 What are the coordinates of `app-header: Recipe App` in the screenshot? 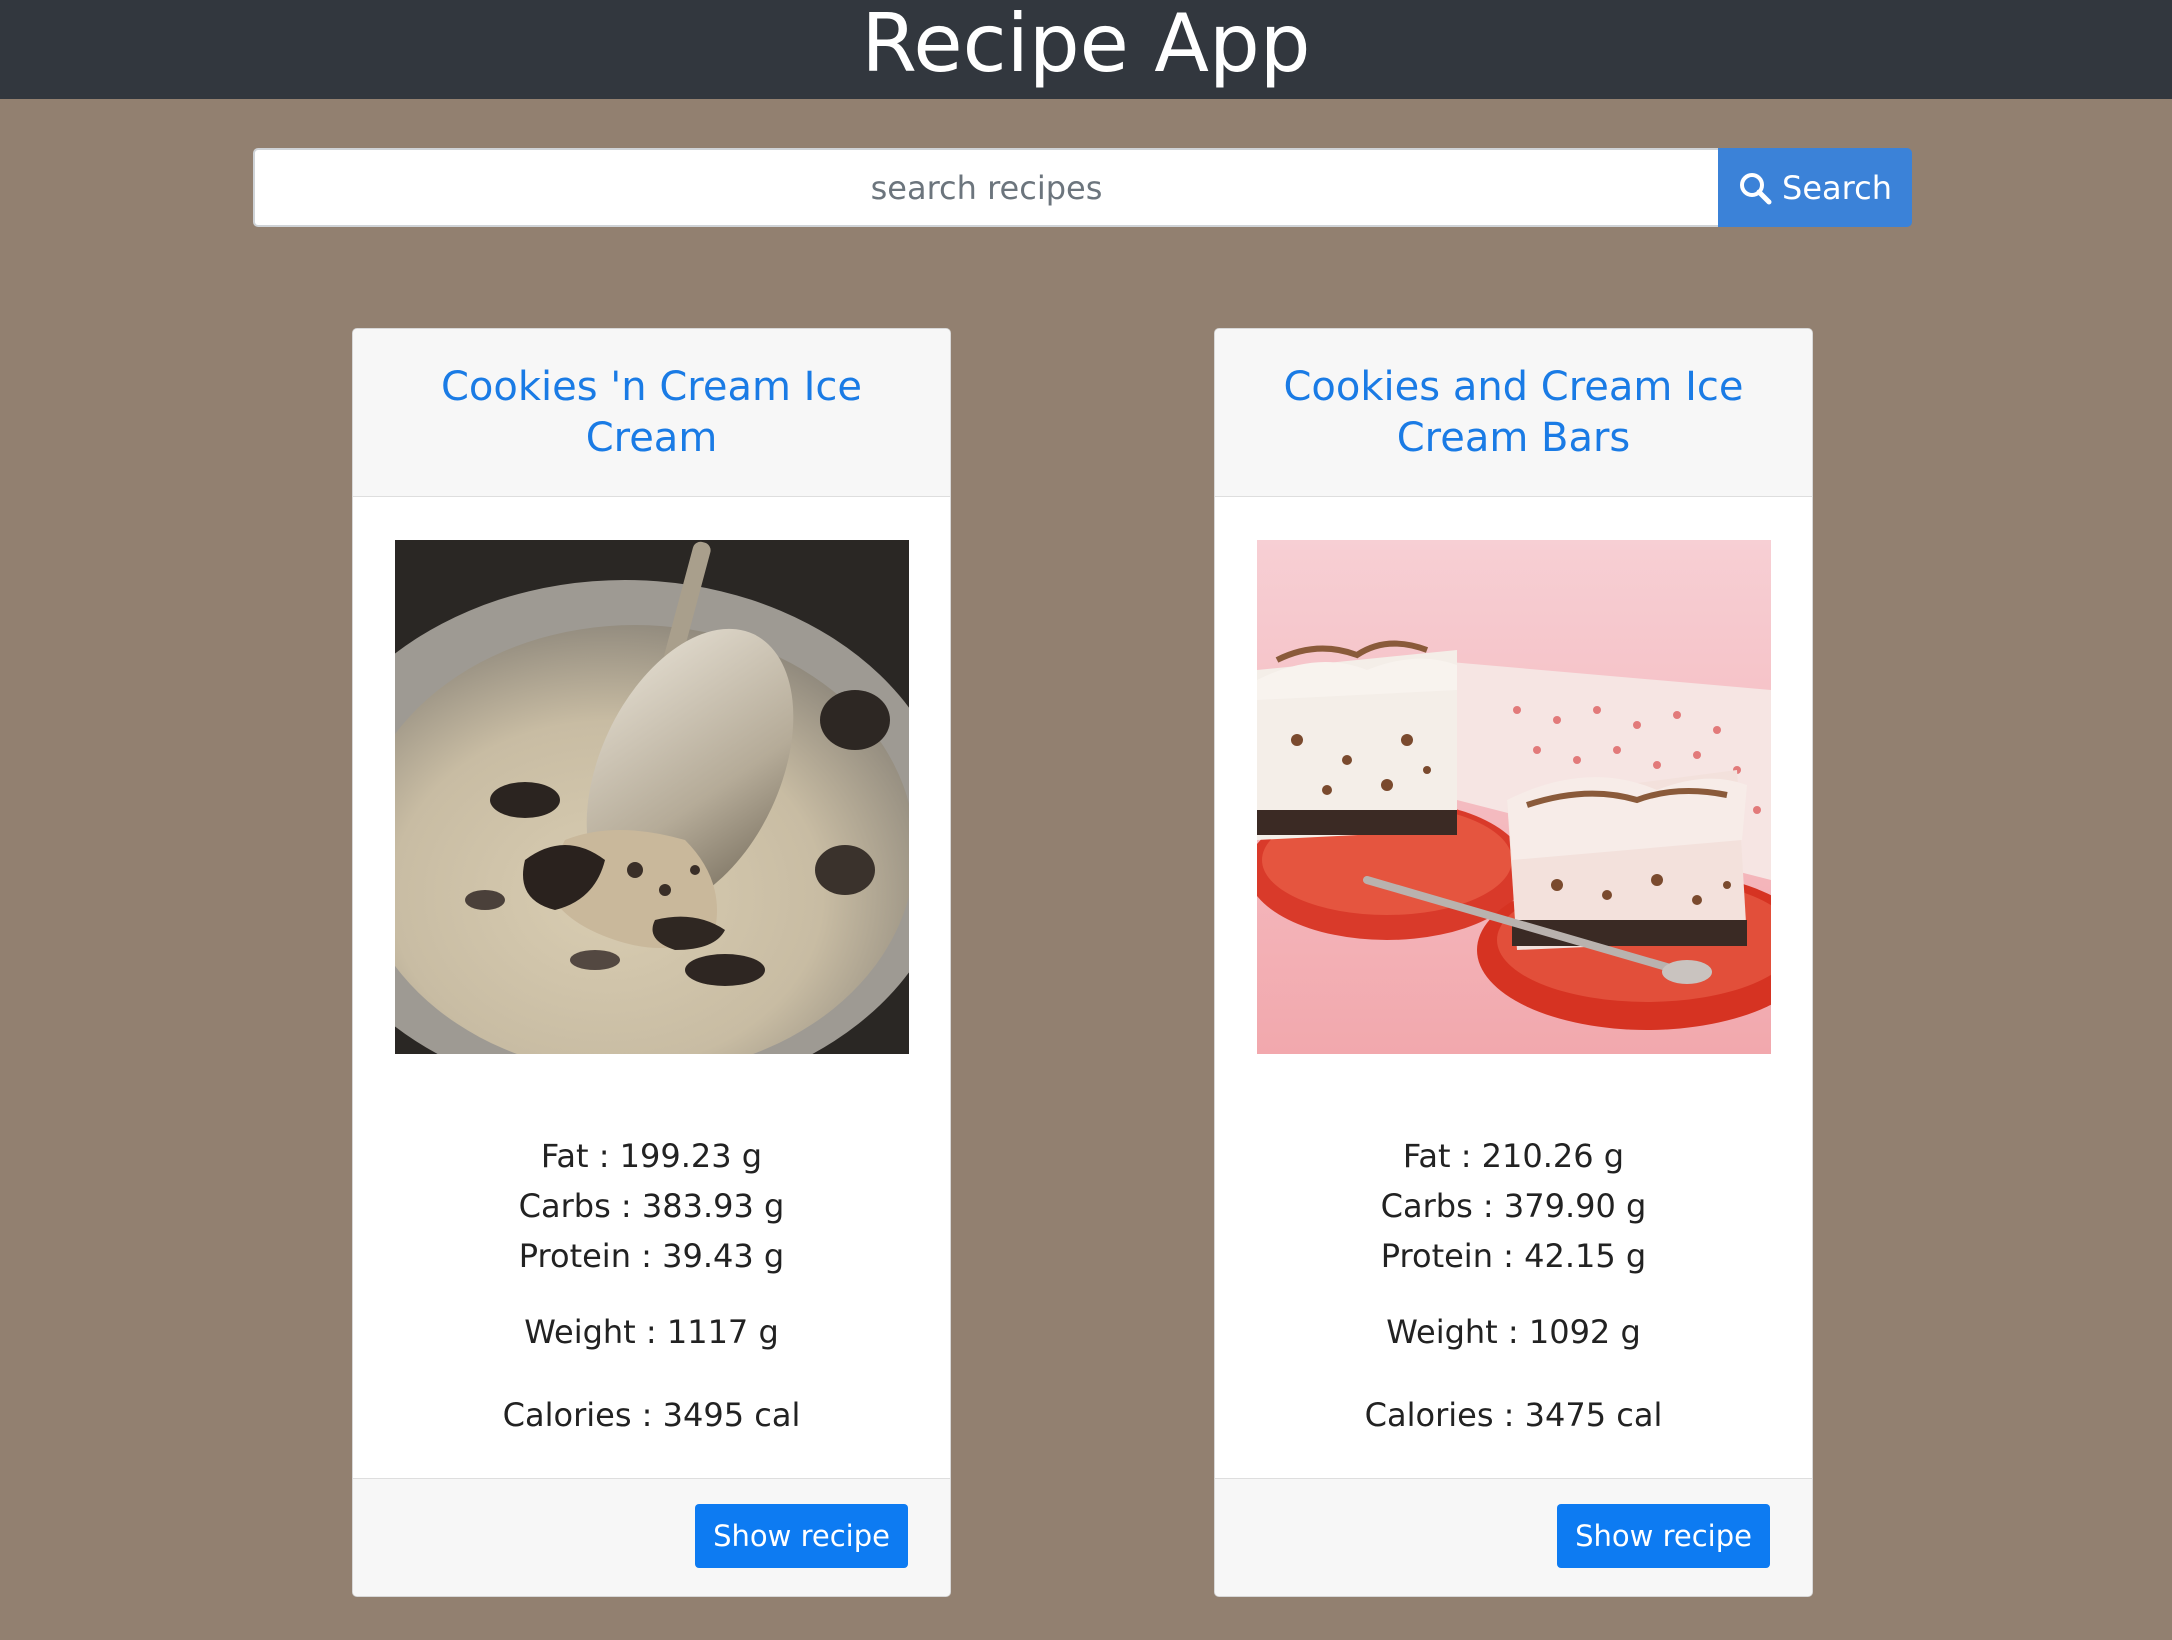 It's located at (1086, 49).